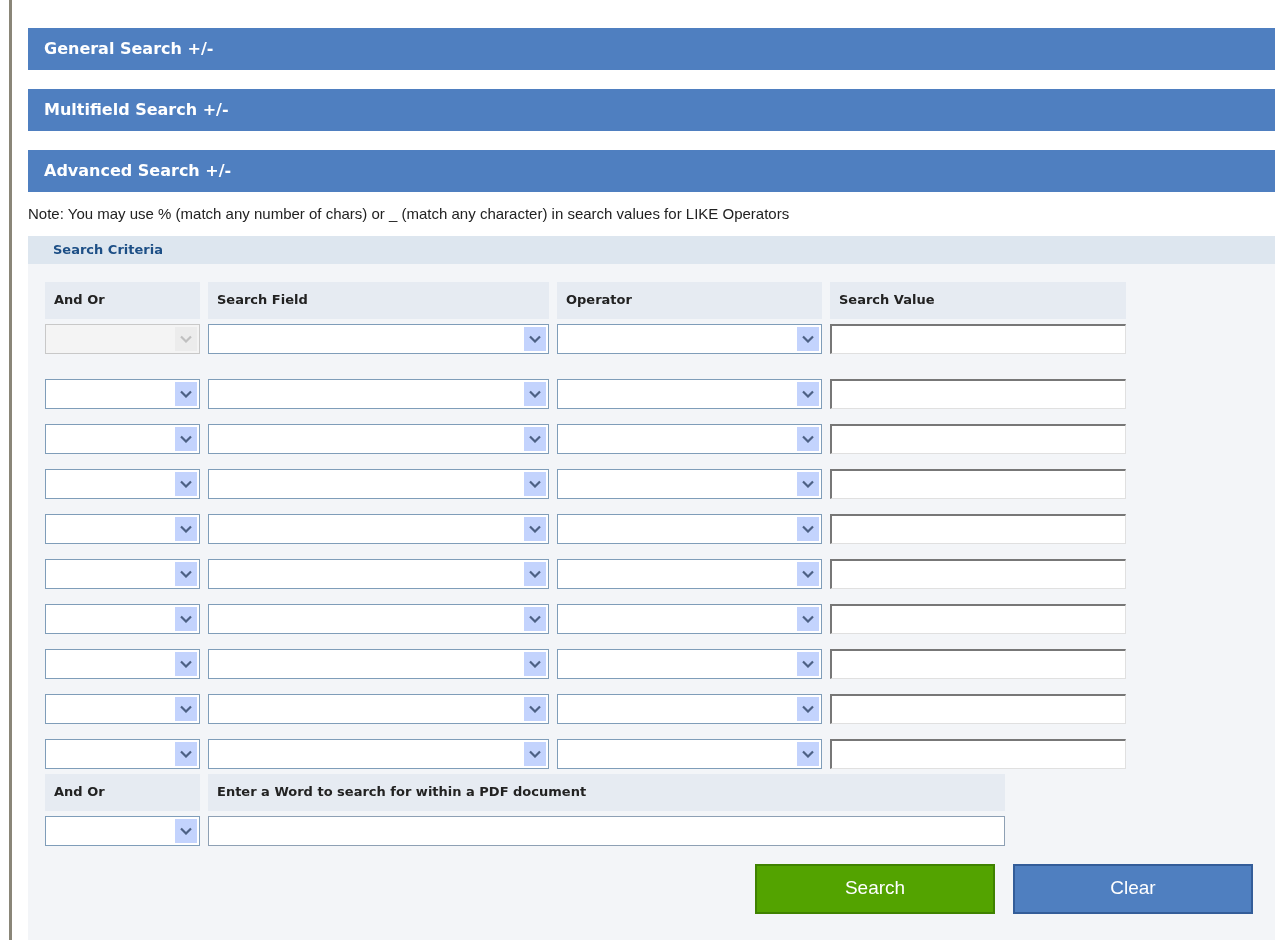  What do you see at coordinates (978, 300) in the screenshot?
I see `column-header: Search Value` at bounding box center [978, 300].